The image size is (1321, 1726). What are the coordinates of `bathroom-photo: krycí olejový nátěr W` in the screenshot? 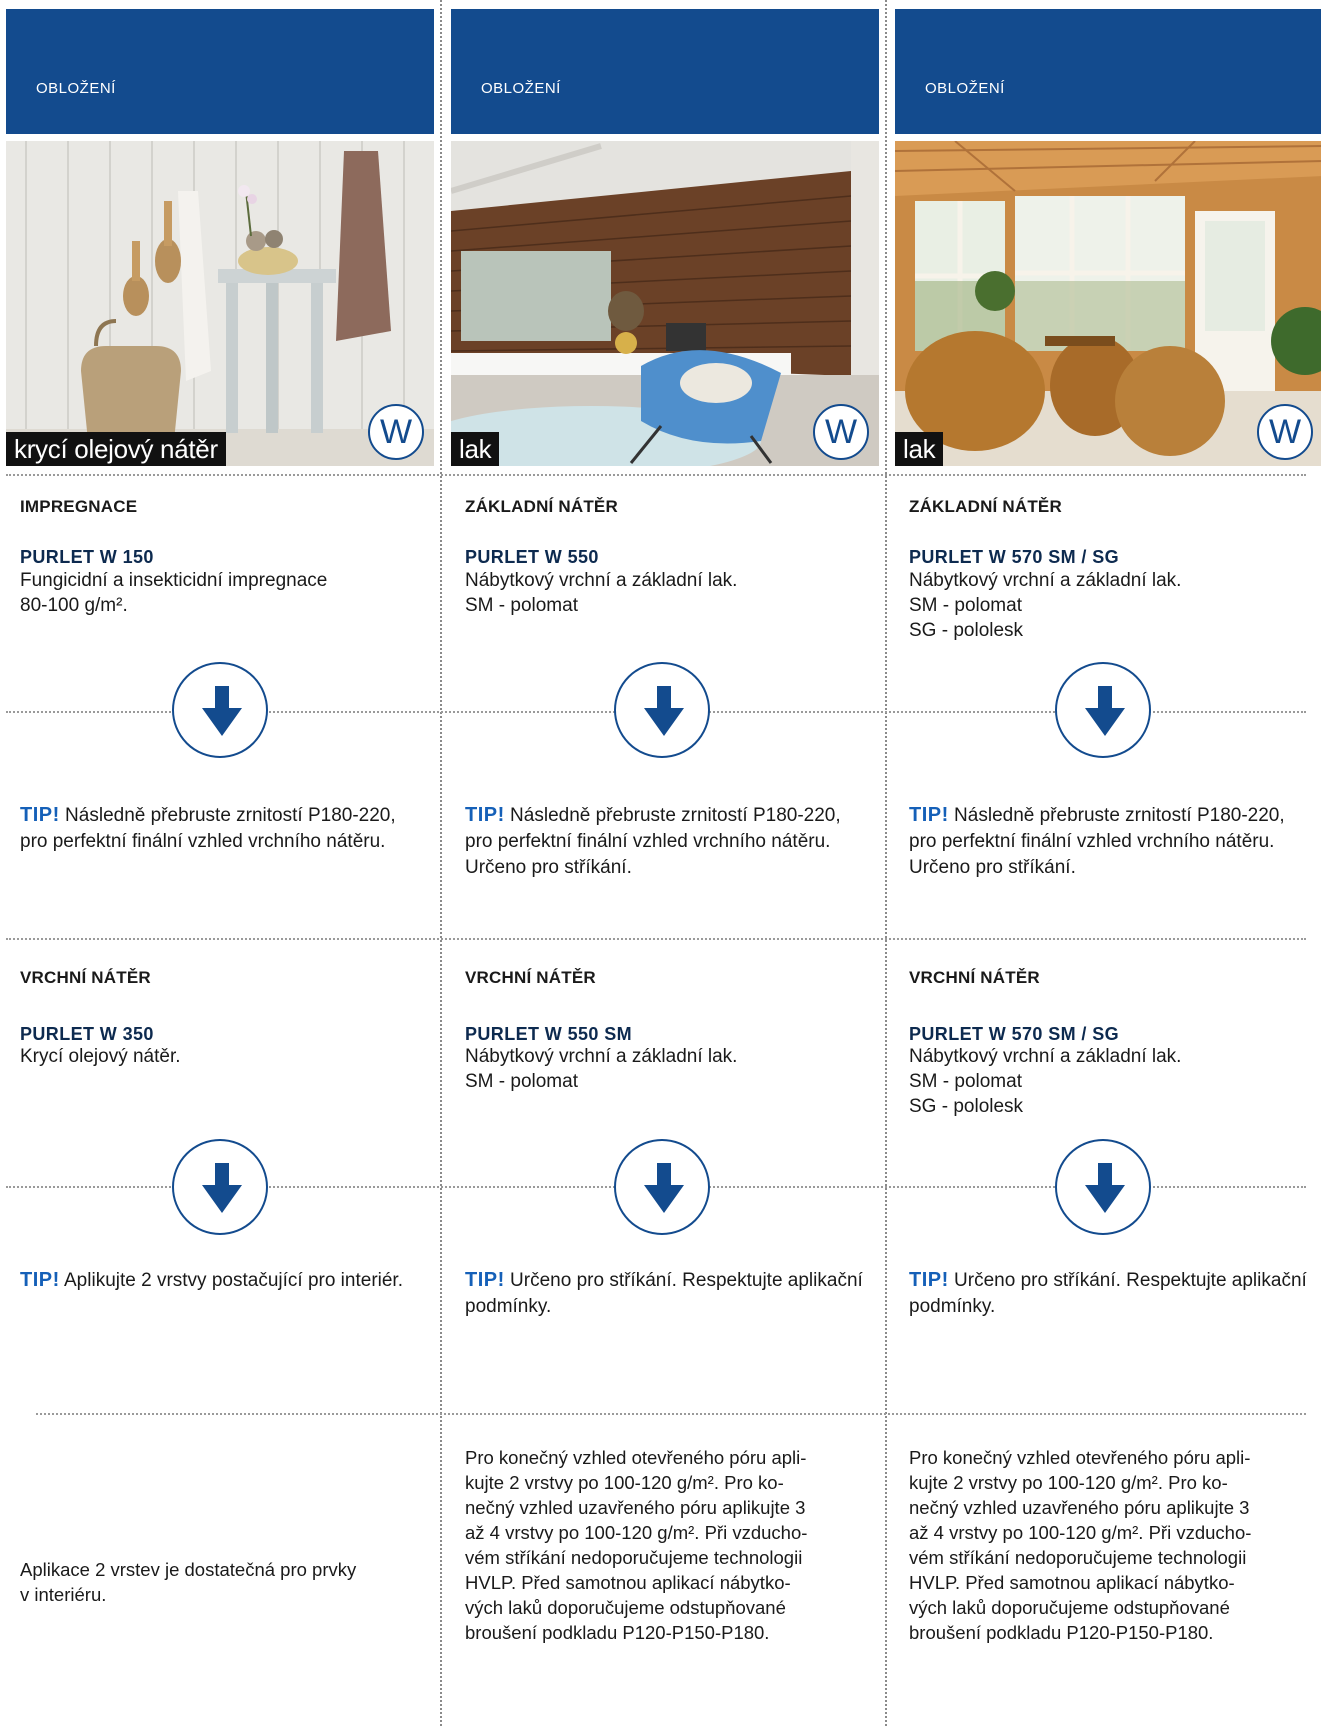 It's located at (220, 303).